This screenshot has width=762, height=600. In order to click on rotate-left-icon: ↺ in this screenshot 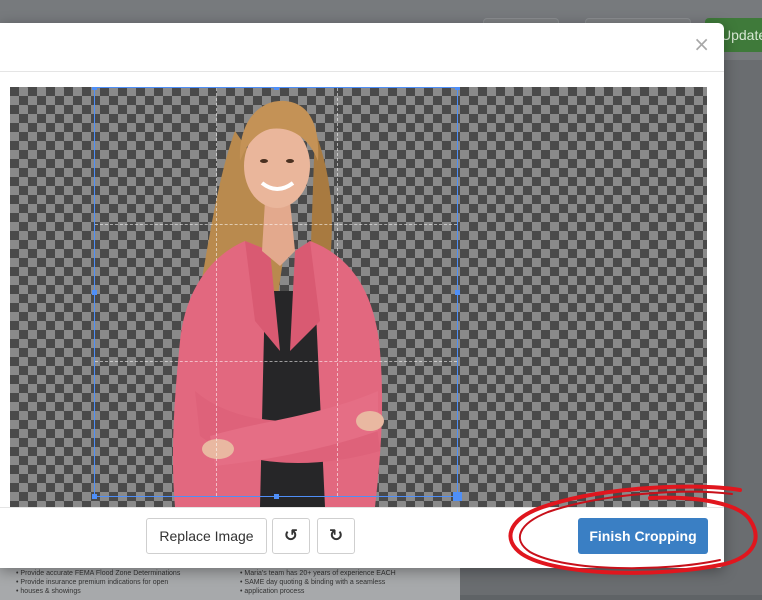, I will do `click(291, 536)`.